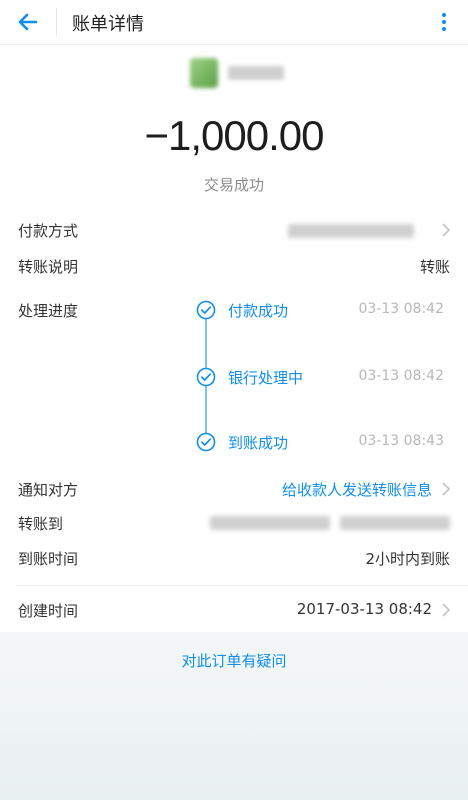 The image size is (468, 800). I want to click on transaction-amount: −1,000.00, so click(234, 135).